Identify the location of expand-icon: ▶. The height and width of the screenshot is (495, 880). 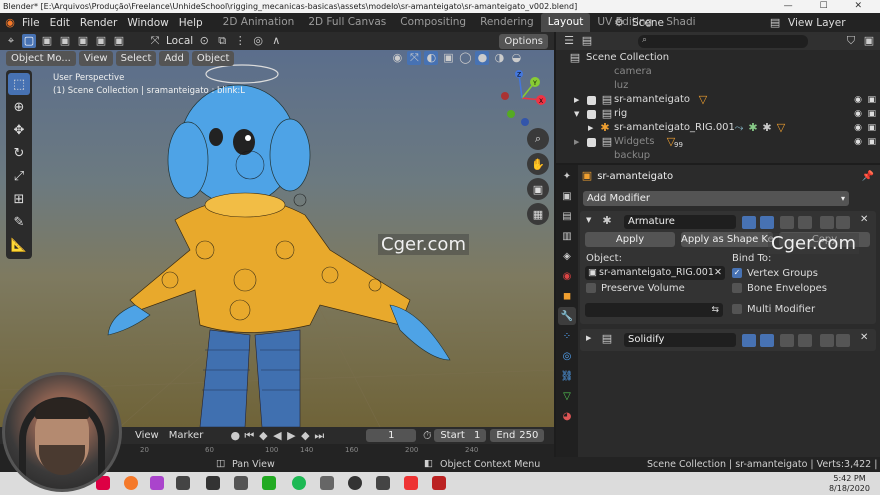
(590, 128).